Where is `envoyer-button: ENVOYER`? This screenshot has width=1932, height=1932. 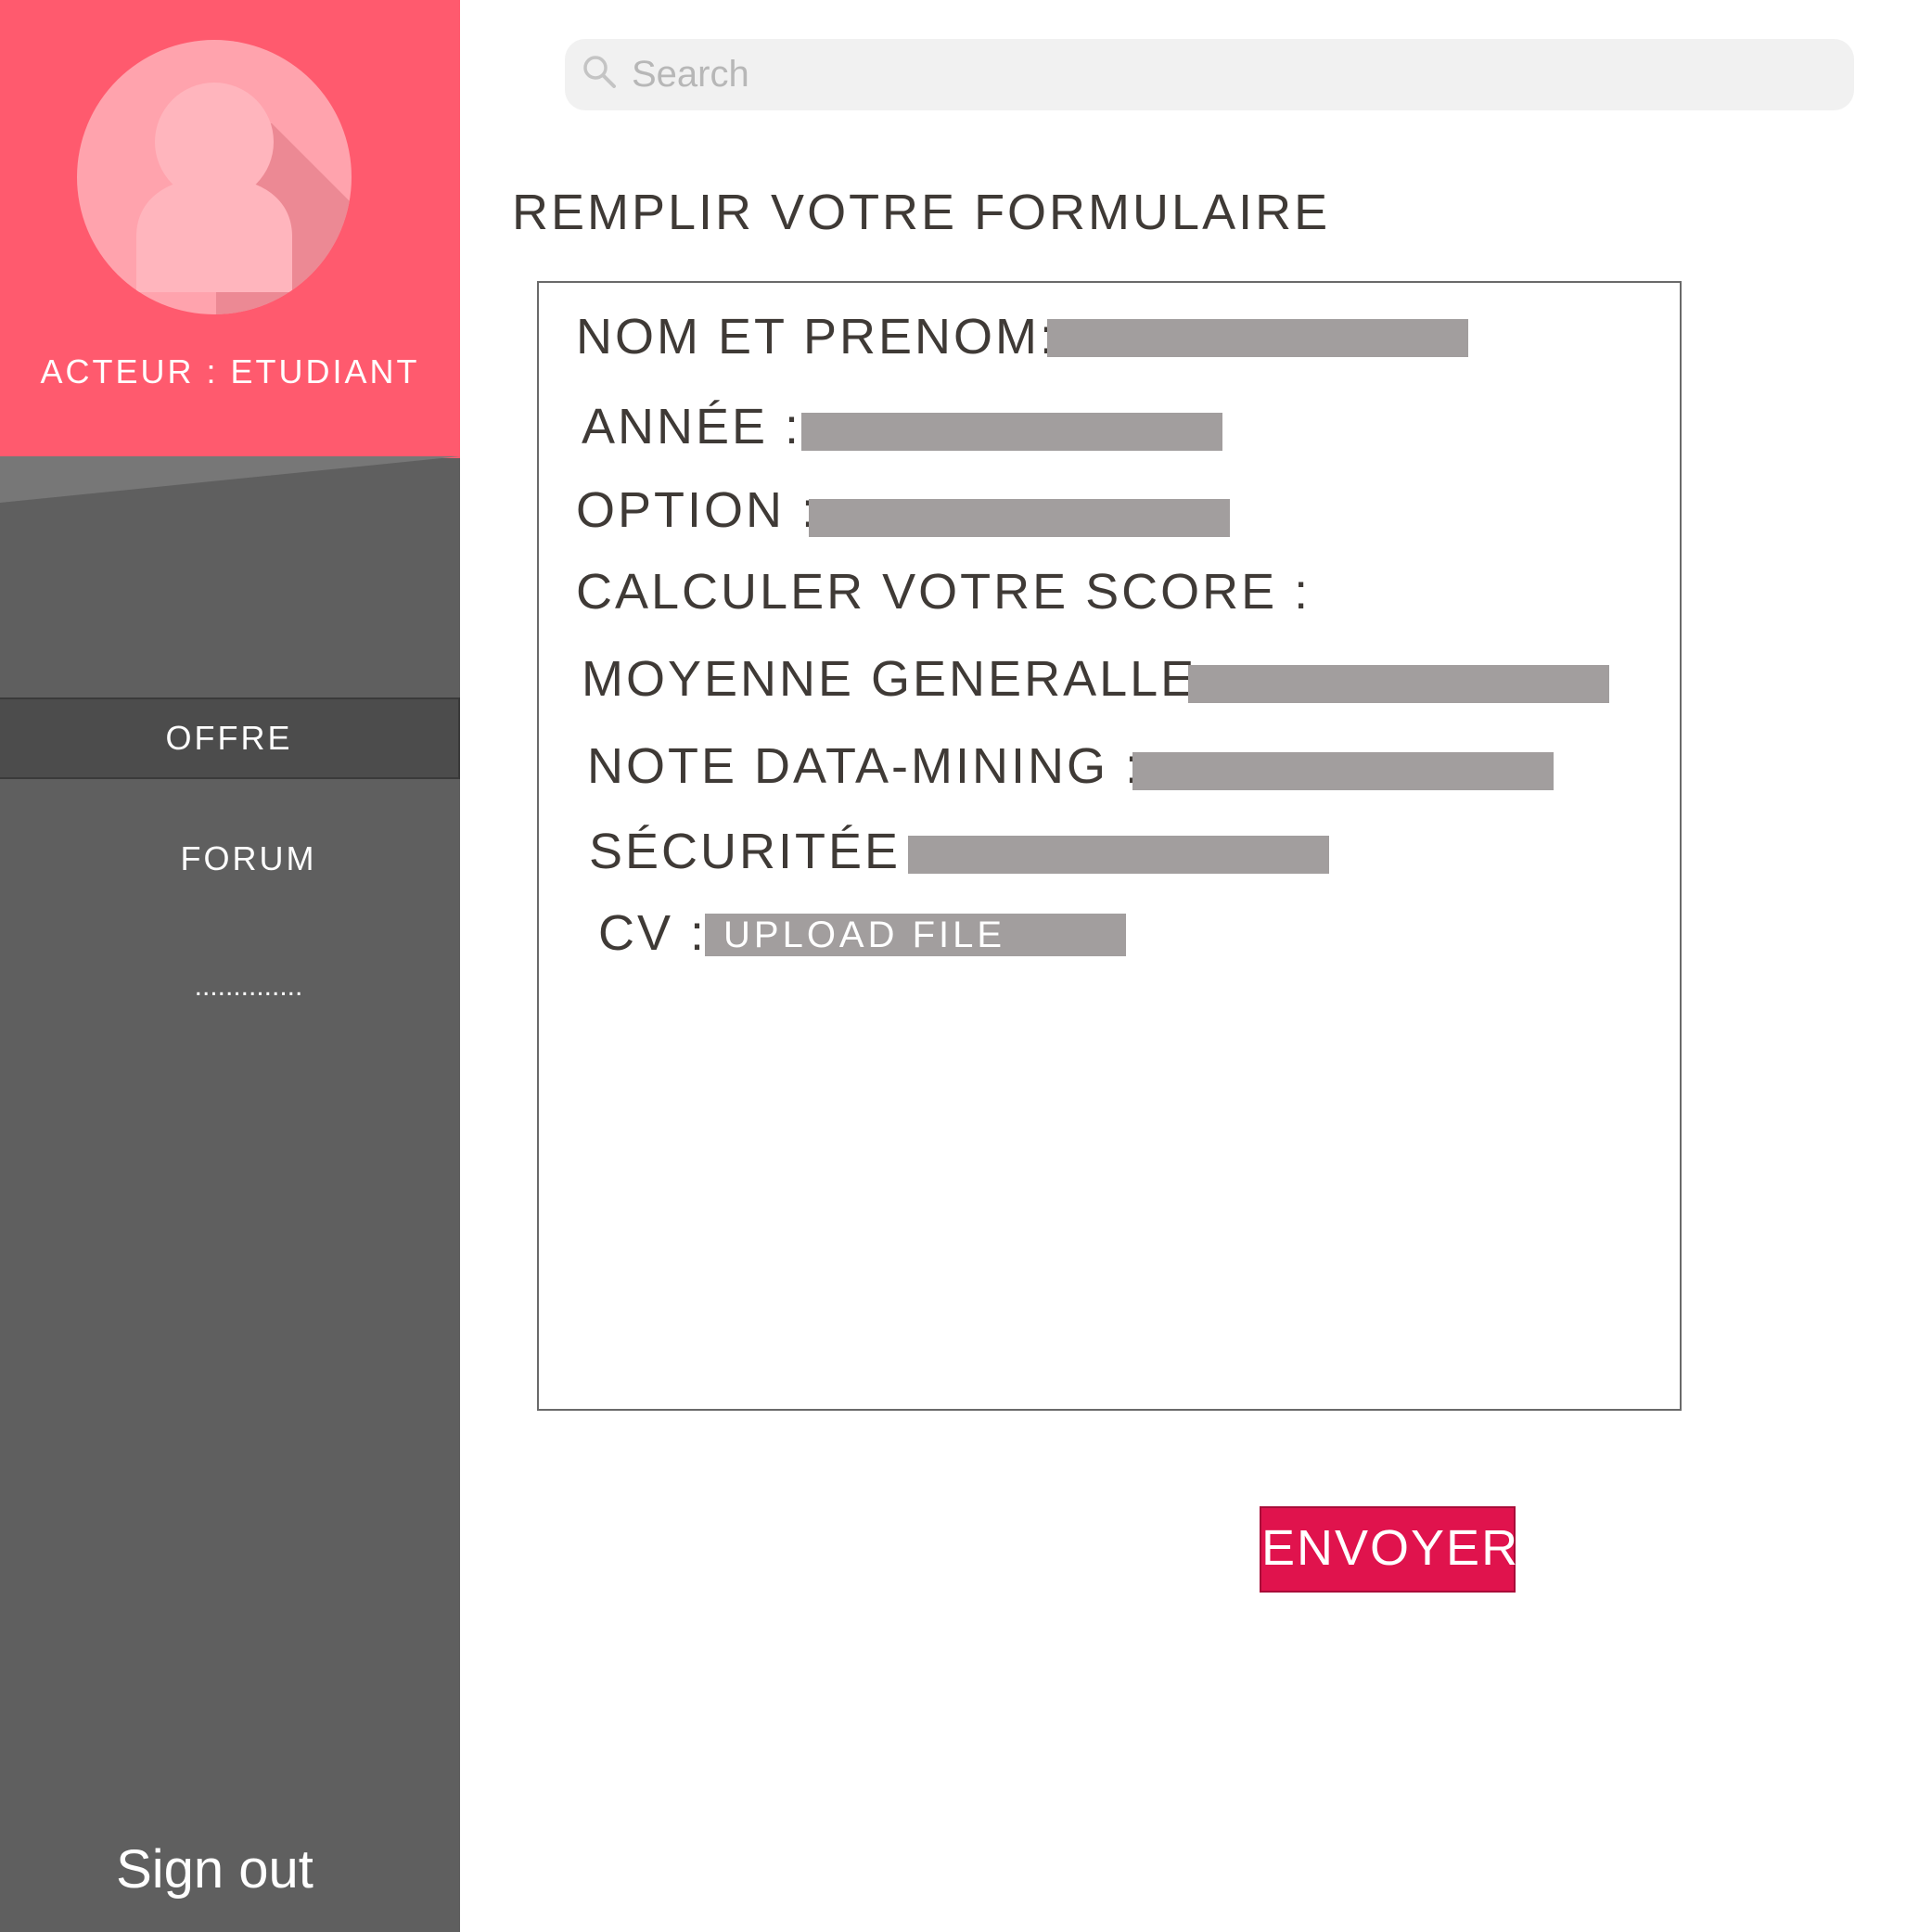
envoyer-button: ENVOYER is located at coordinates (1388, 1549).